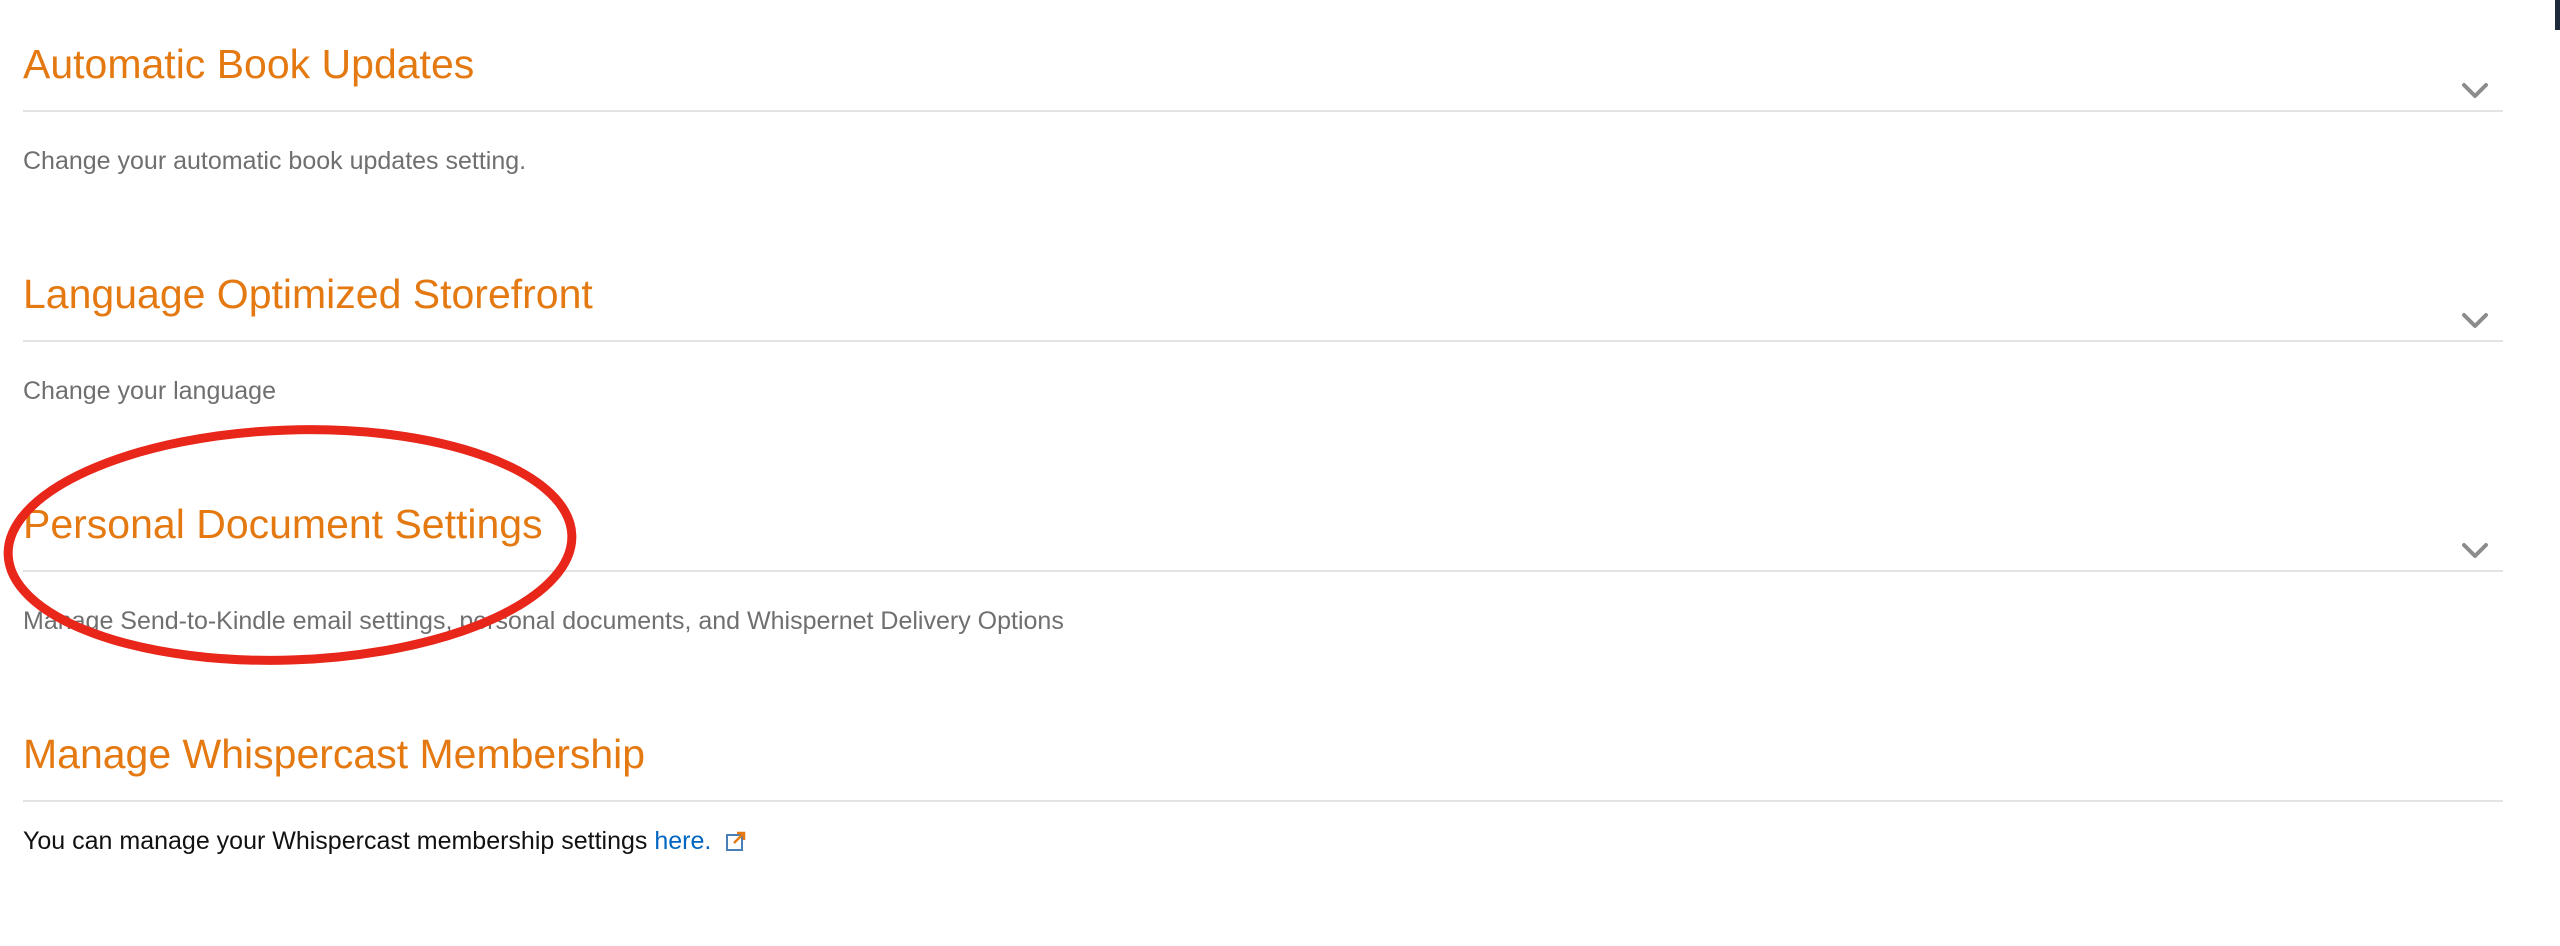 The image size is (2560, 946). I want to click on section-title: Manage Whispercast Membership, so click(334, 754).